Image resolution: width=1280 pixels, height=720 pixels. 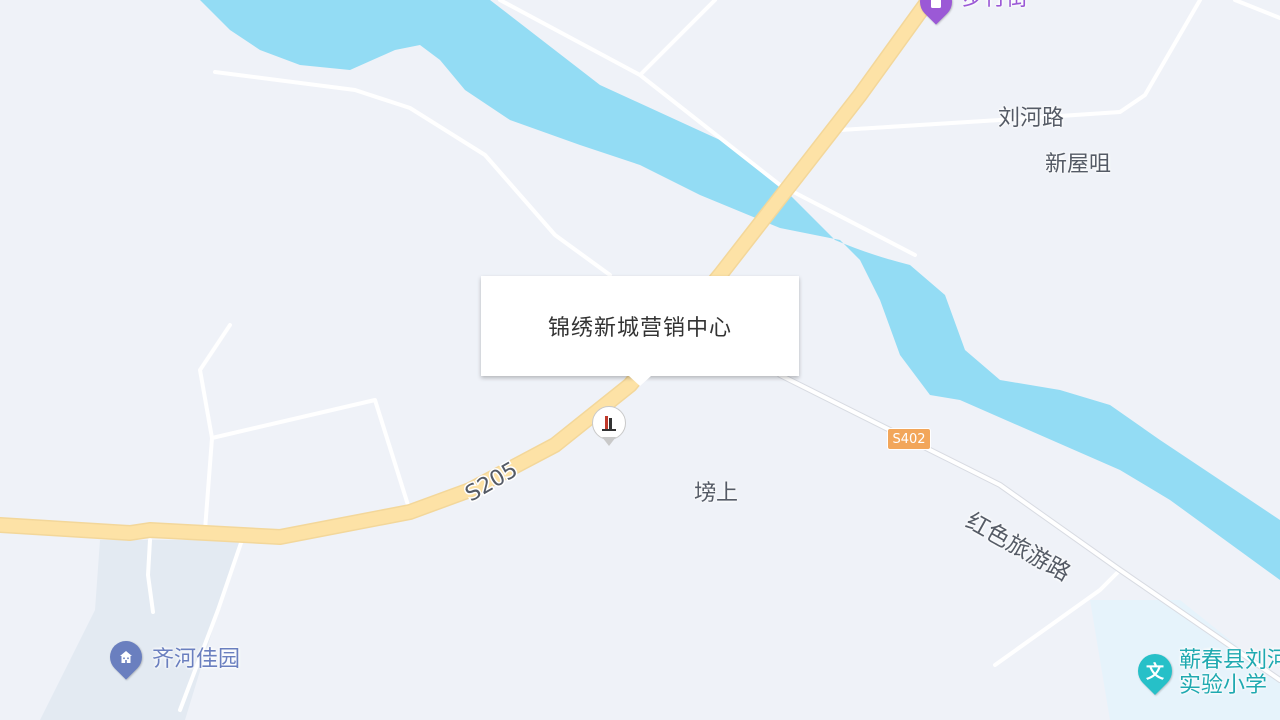 I want to click on poi-label-school-line2: 实验小学, so click(x=1223, y=686).